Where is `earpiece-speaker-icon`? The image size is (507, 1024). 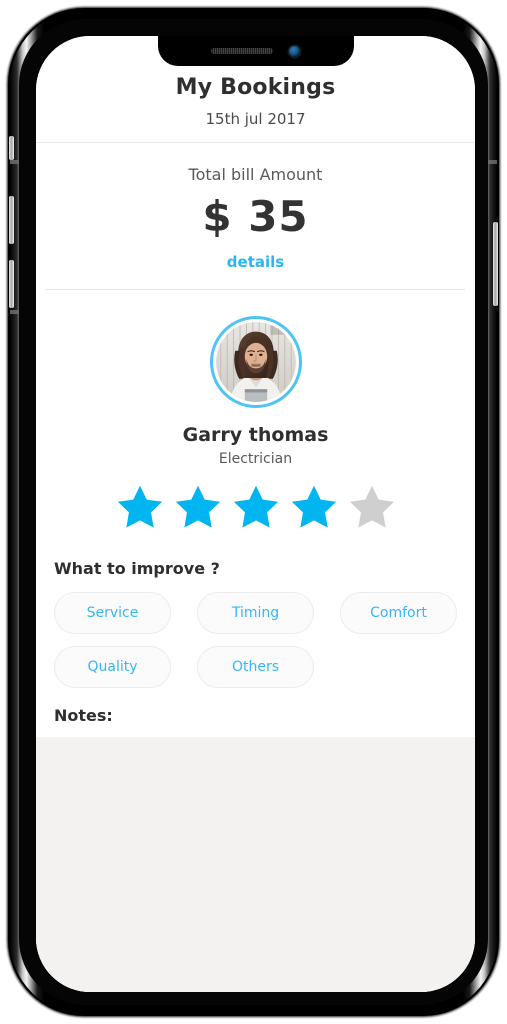 earpiece-speaker-icon is located at coordinates (242, 51).